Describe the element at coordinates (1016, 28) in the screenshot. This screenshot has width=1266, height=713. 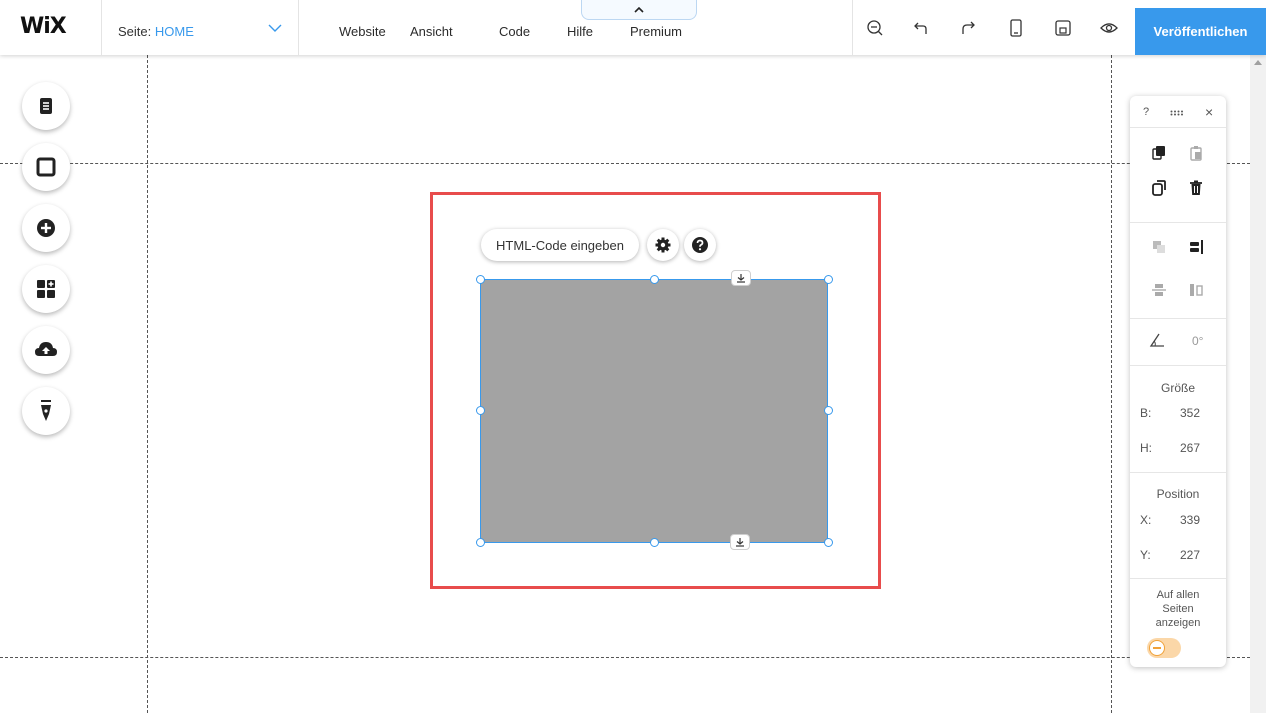
I see `mobile-icon` at that location.